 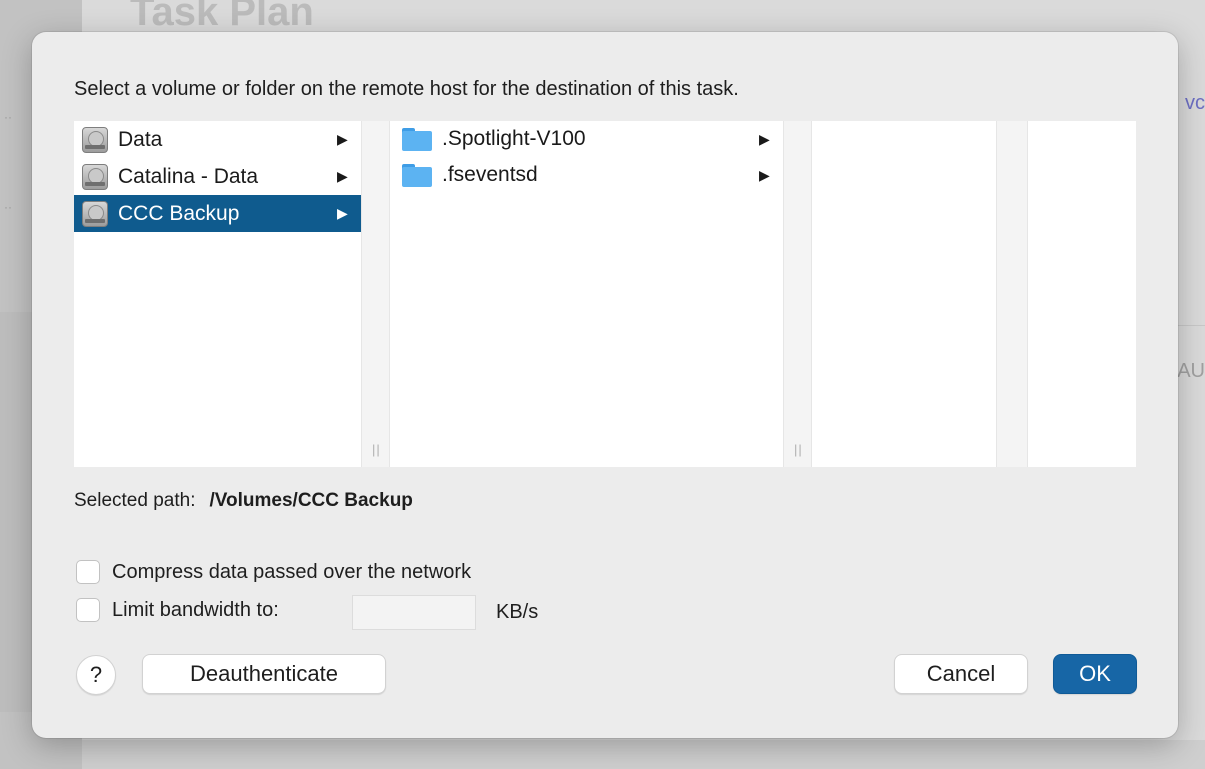 What do you see at coordinates (135, 500) in the screenshot?
I see `selected-path-label: Selected path:` at bounding box center [135, 500].